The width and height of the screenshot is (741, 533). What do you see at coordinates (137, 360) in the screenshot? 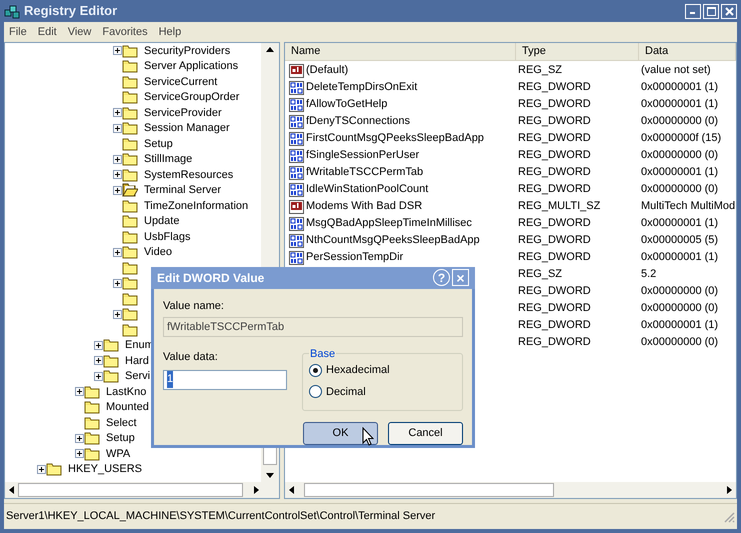
I see `tree-item: Hard` at bounding box center [137, 360].